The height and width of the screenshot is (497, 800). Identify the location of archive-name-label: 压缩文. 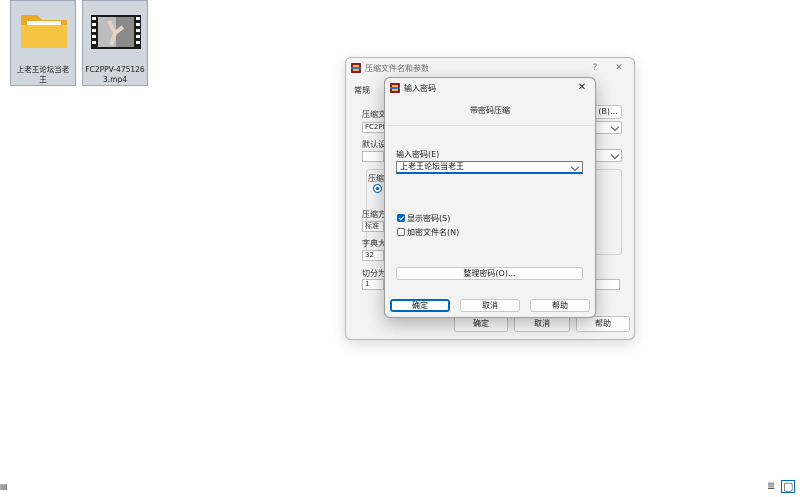
(374, 114).